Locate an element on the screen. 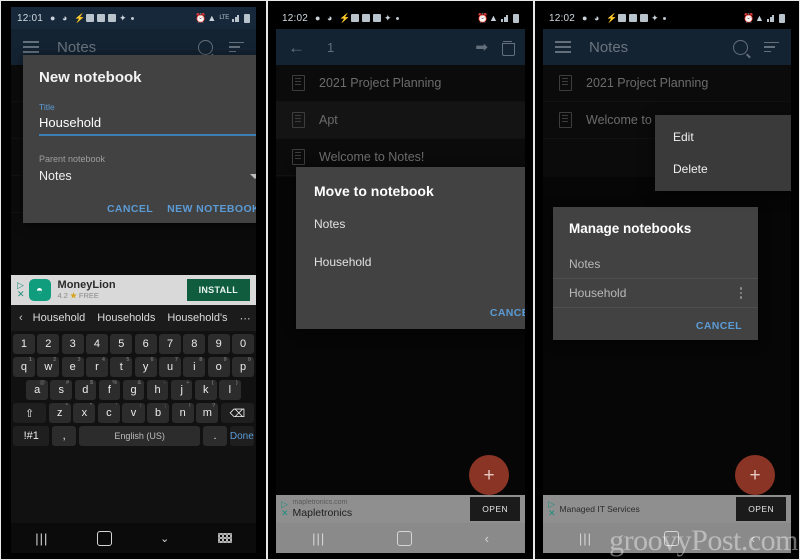 This screenshot has height=560, width=800. key-g: & g is located at coordinates (133, 390).